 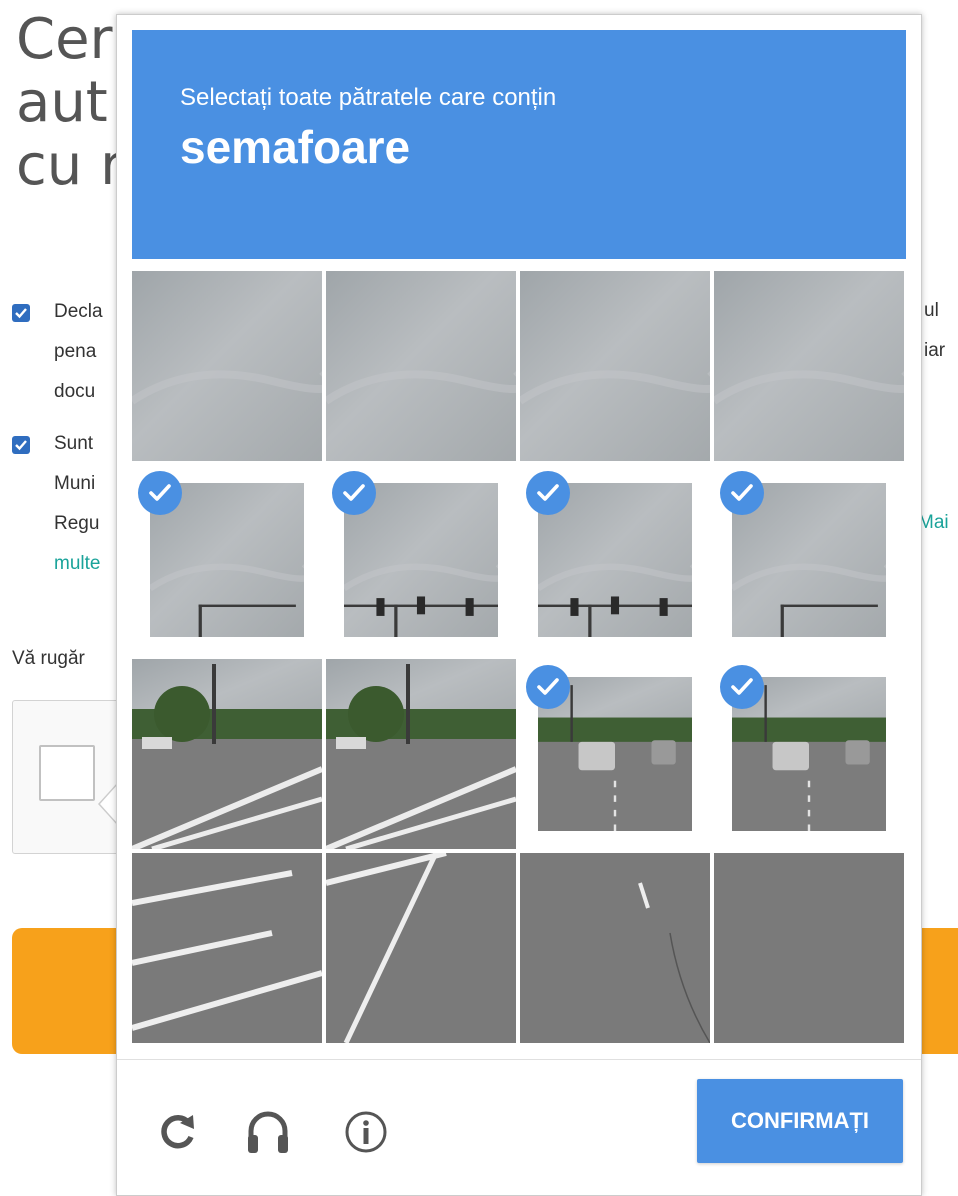 I want to click on terms-text-line: Regu, so click(x=77, y=523).